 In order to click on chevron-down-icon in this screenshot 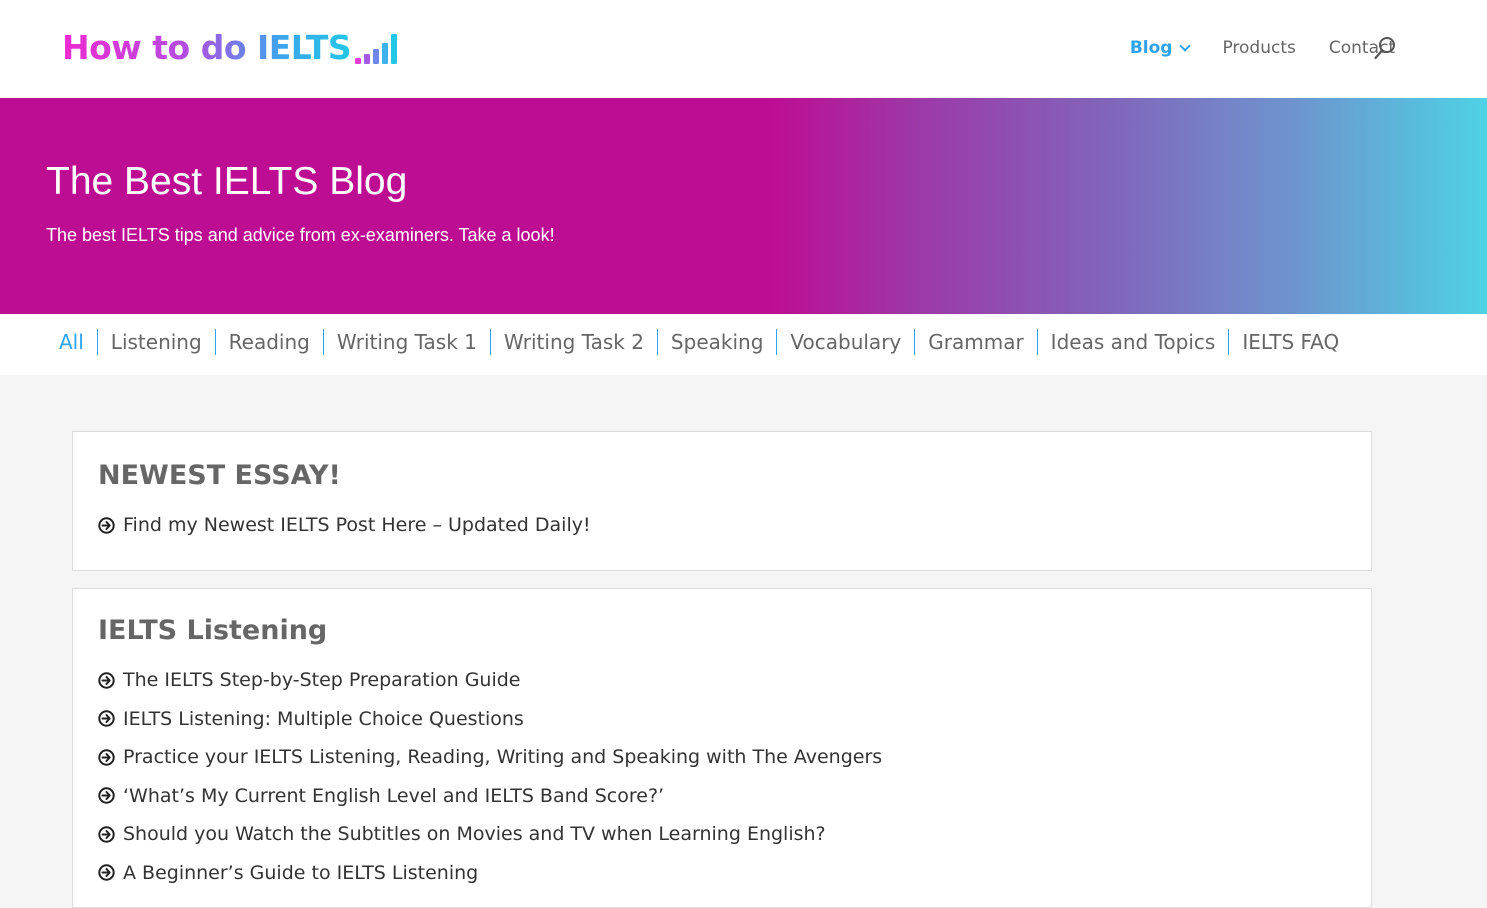, I will do `click(1185, 45)`.